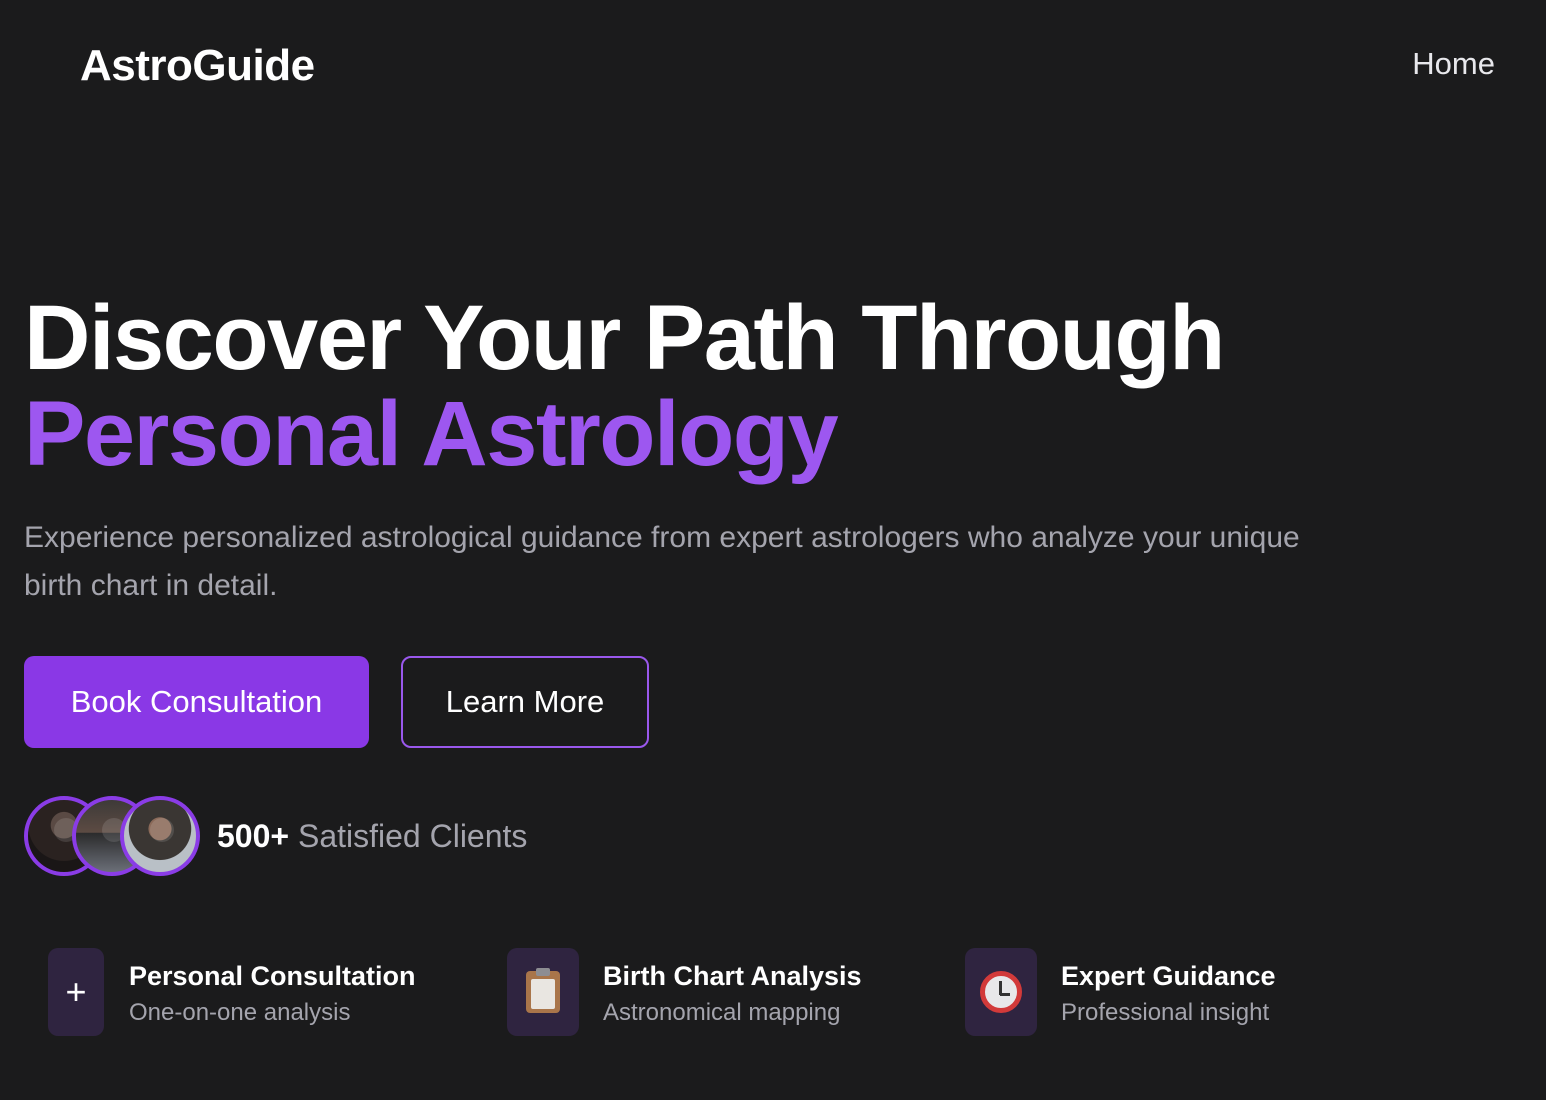 This screenshot has width=1546, height=1100. I want to click on satisfied-clients: 500+ Satisfied Clients, so click(372, 836).